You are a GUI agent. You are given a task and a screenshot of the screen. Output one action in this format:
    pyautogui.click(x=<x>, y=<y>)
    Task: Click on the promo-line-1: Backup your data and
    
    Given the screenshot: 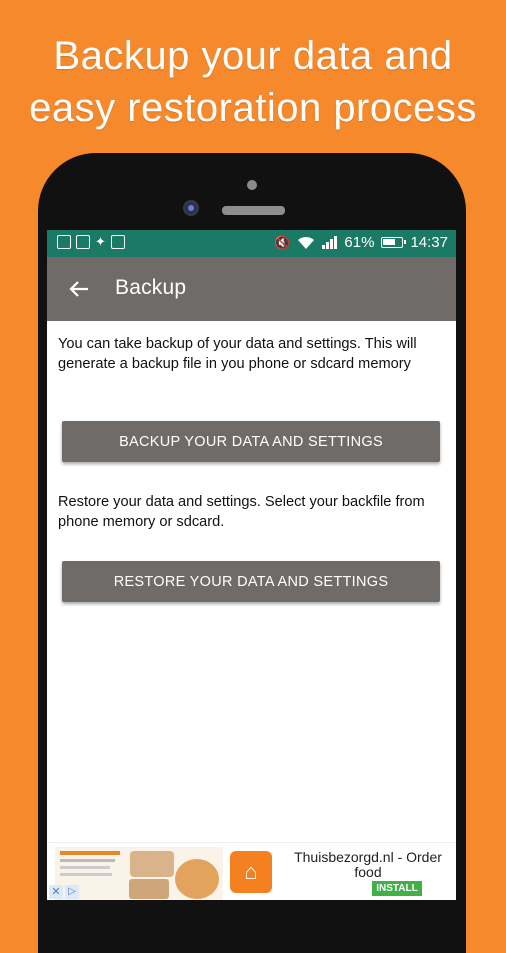 What is the action you would take?
    pyautogui.click(x=253, y=56)
    